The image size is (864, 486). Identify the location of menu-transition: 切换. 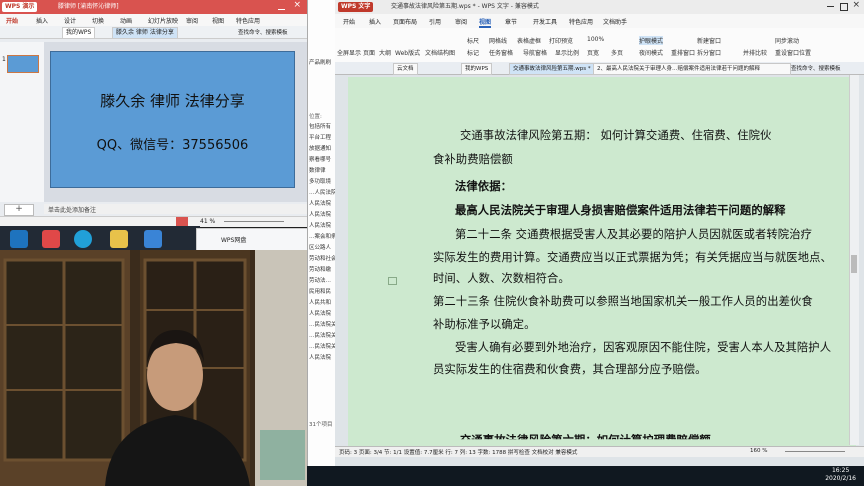
(98, 20).